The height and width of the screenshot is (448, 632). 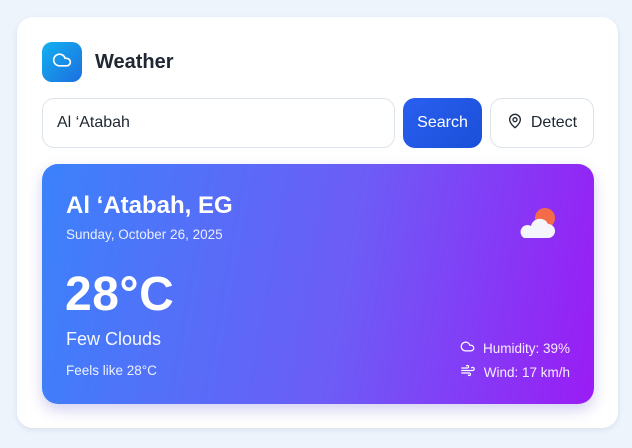 What do you see at coordinates (134, 62) in the screenshot?
I see `app-title: Weather` at bounding box center [134, 62].